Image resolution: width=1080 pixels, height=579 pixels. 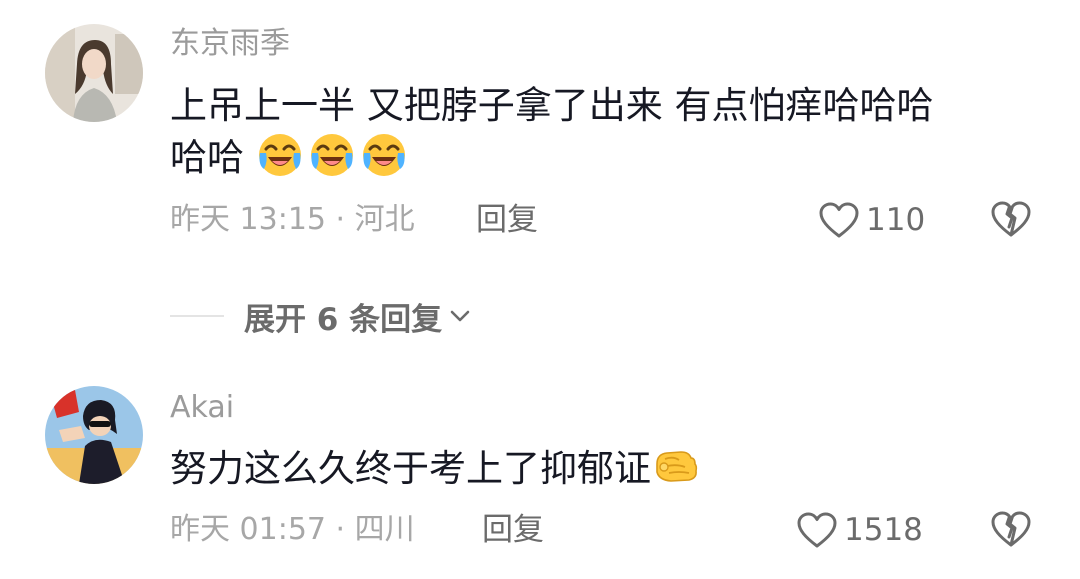 What do you see at coordinates (207, 157) in the screenshot?
I see `comment-text-continuation: 哈哈` at bounding box center [207, 157].